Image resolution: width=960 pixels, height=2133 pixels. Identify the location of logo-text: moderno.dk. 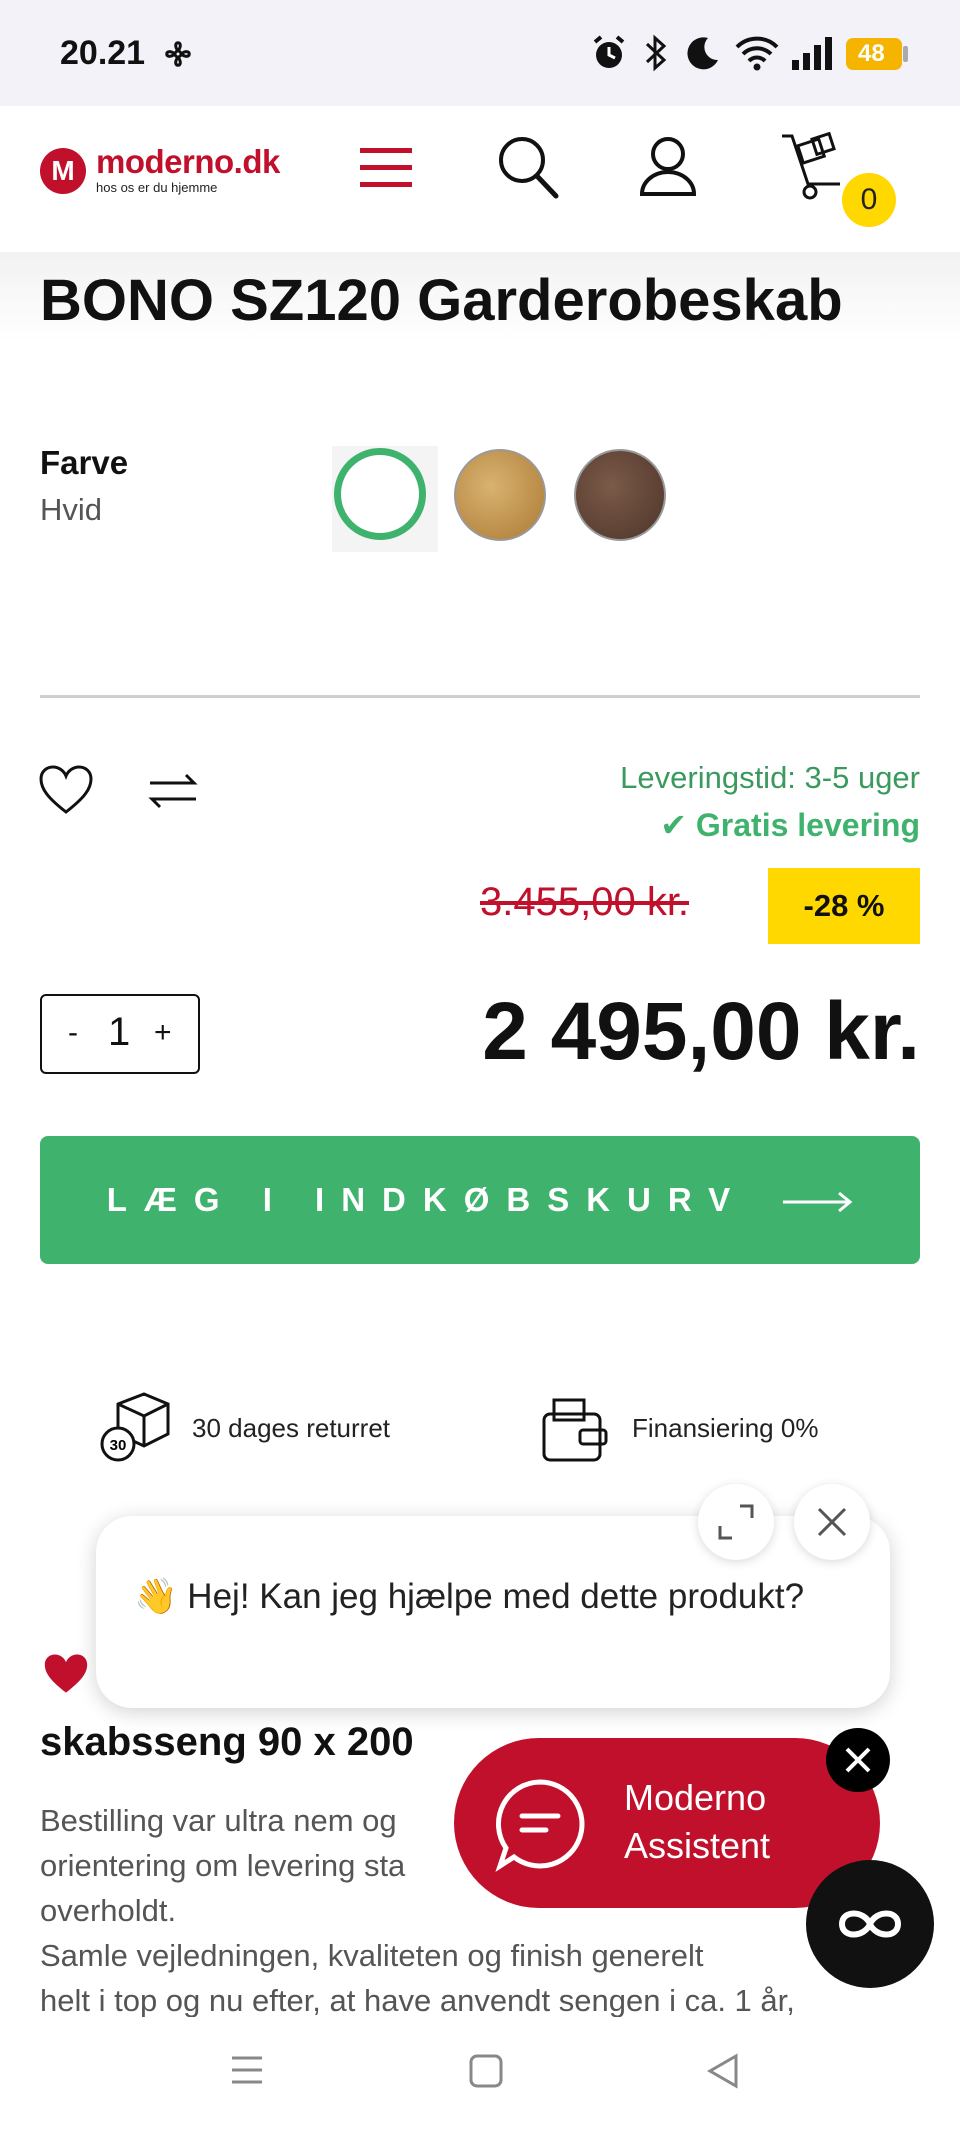
(188, 162).